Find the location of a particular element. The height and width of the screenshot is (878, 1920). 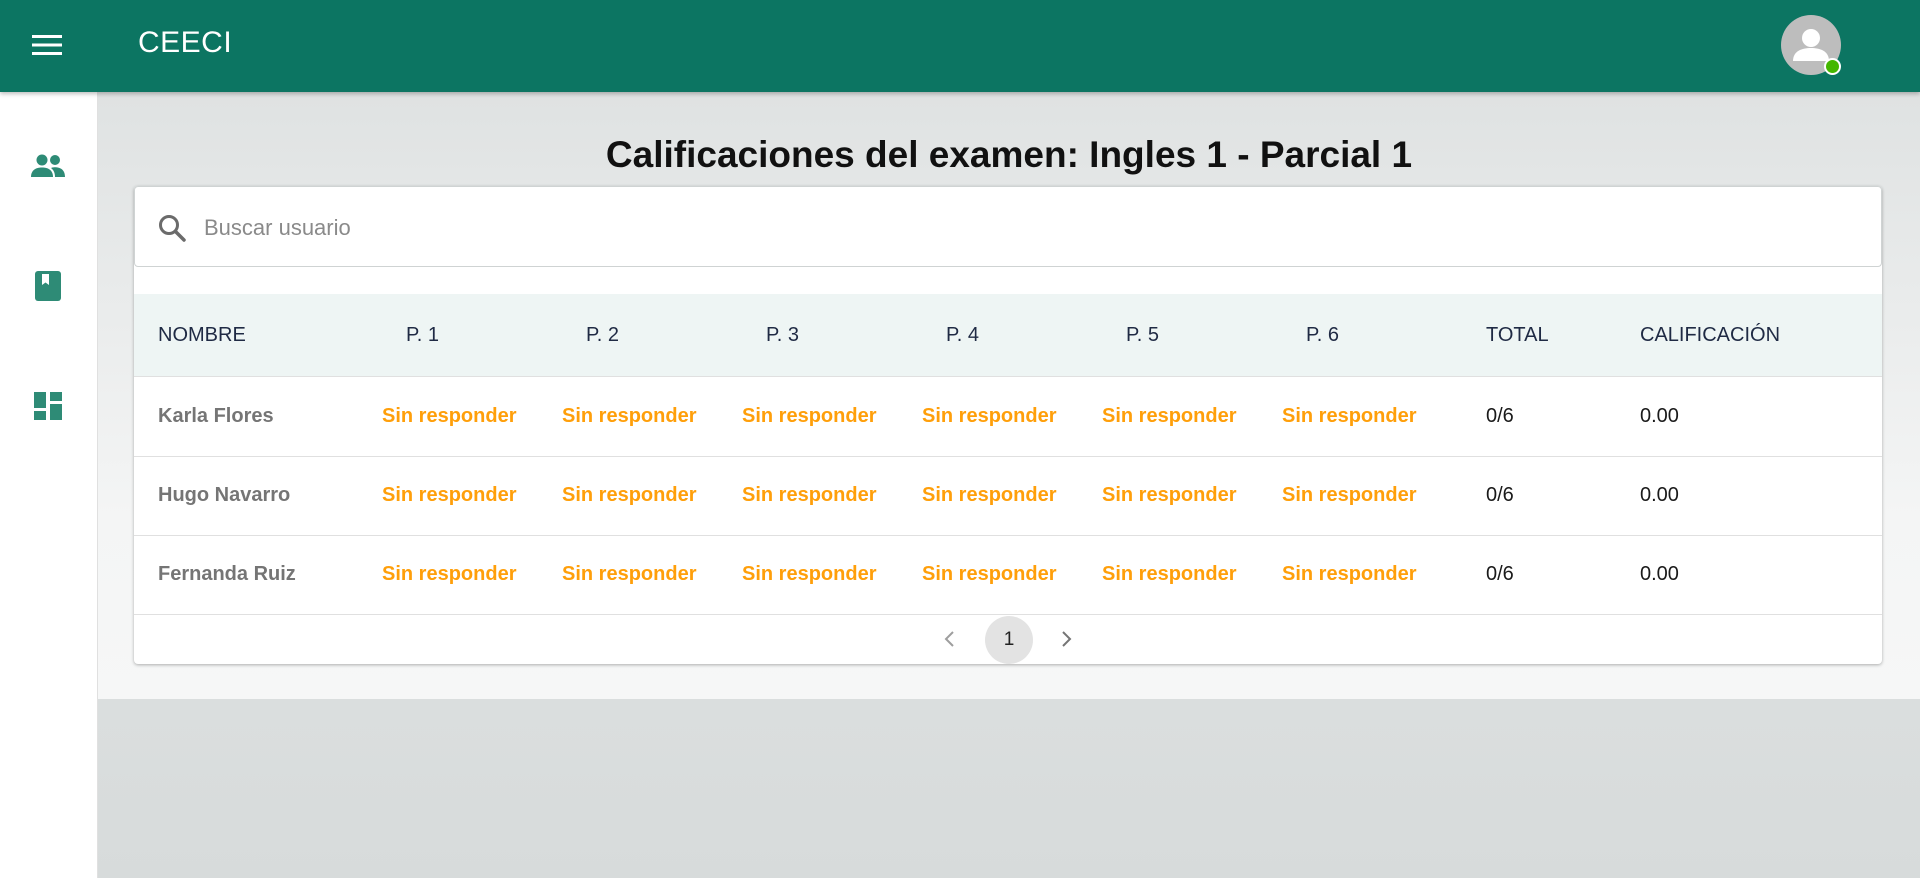

sidebar-item-dashboard is located at coordinates (48, 406).